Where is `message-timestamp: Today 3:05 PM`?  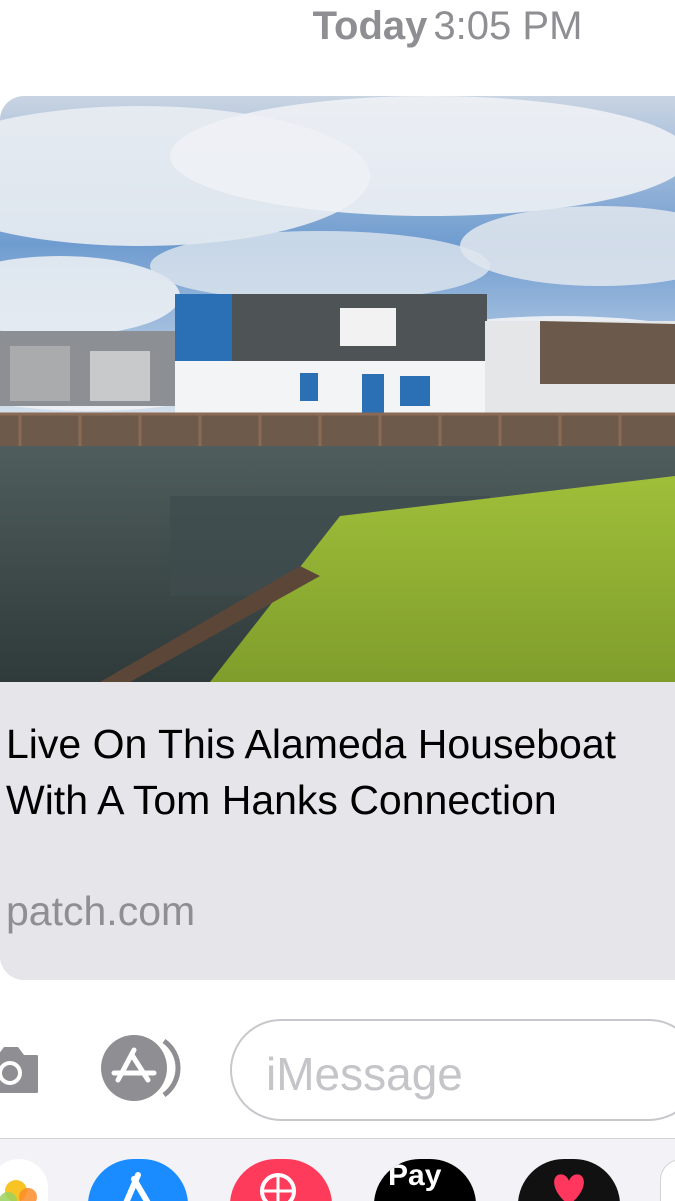 message-timestamp: Today 3:05 PM is located at coordinates (337, 26).